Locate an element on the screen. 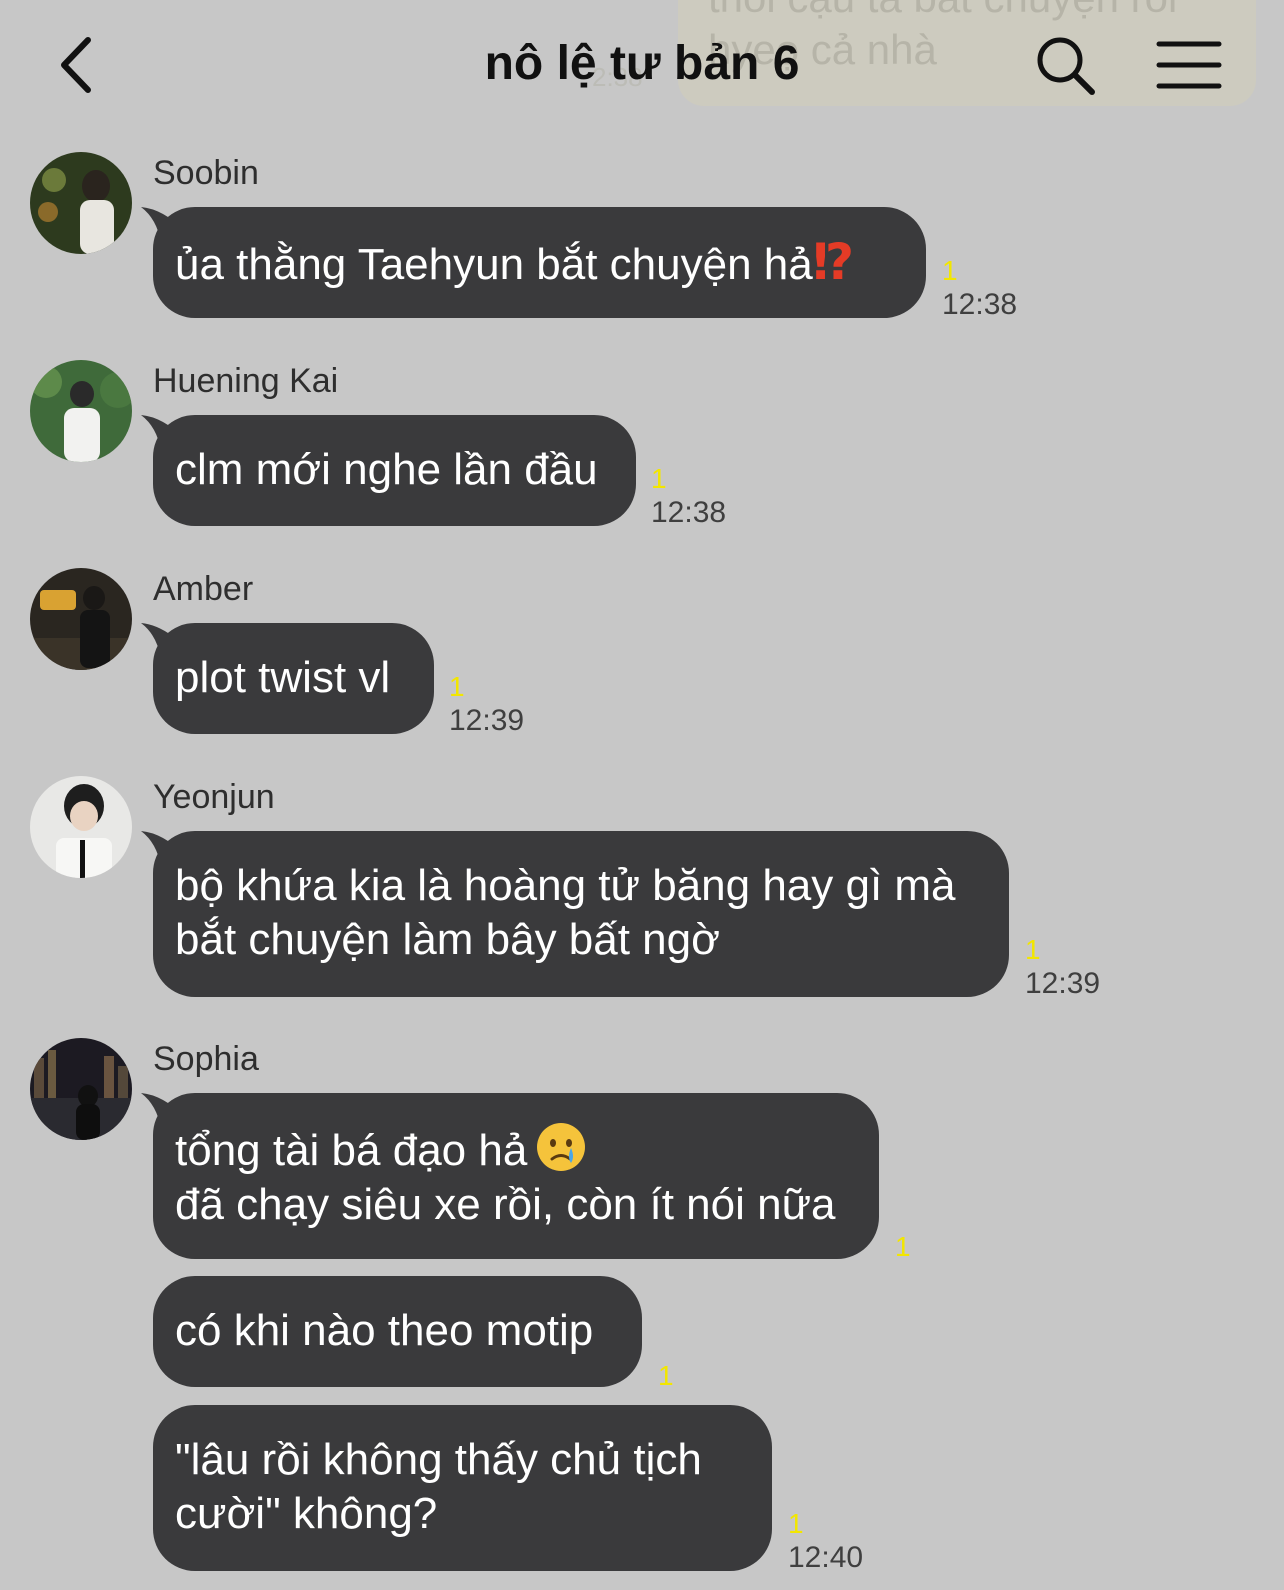  message-text: plot twist vl is located at coordinates (283, 677).